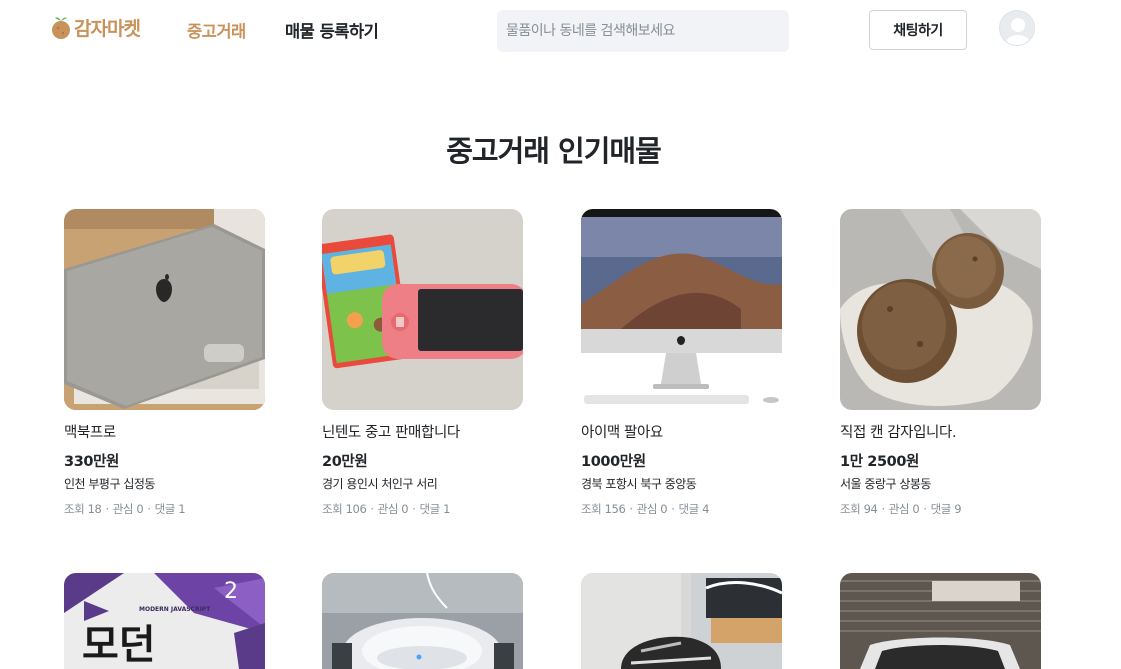  Describe the element at coordinates (90, 433) in the screenshot. I see `product-title: 맥북프로` at that location.